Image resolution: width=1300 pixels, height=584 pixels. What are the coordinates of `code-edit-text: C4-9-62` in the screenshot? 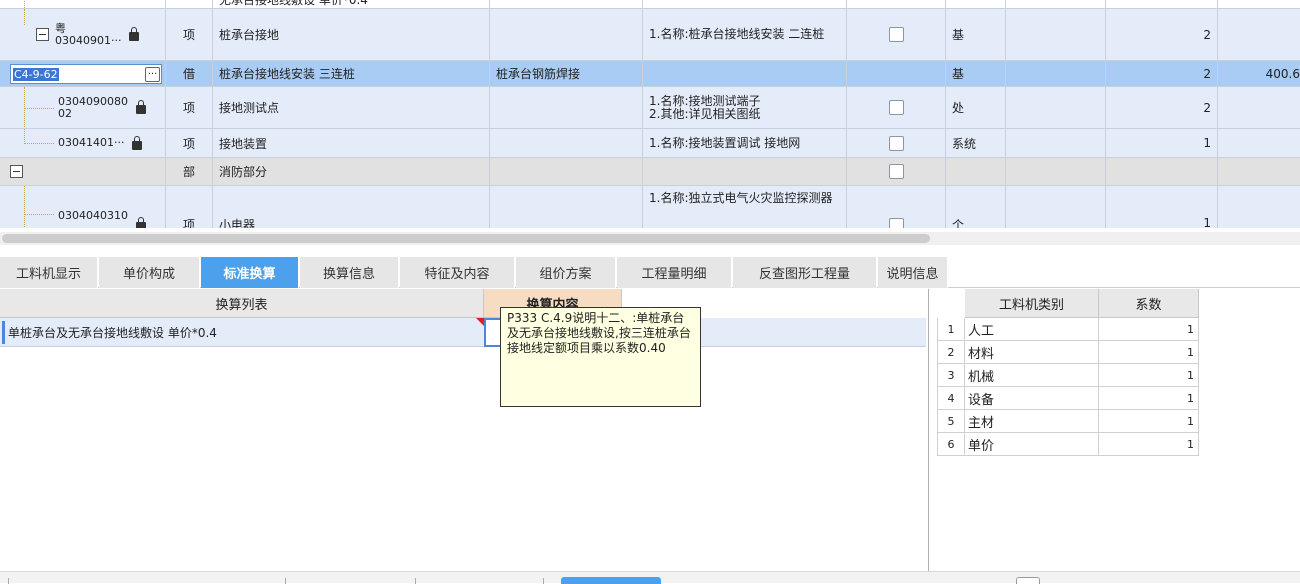 It's located at (36, 74).